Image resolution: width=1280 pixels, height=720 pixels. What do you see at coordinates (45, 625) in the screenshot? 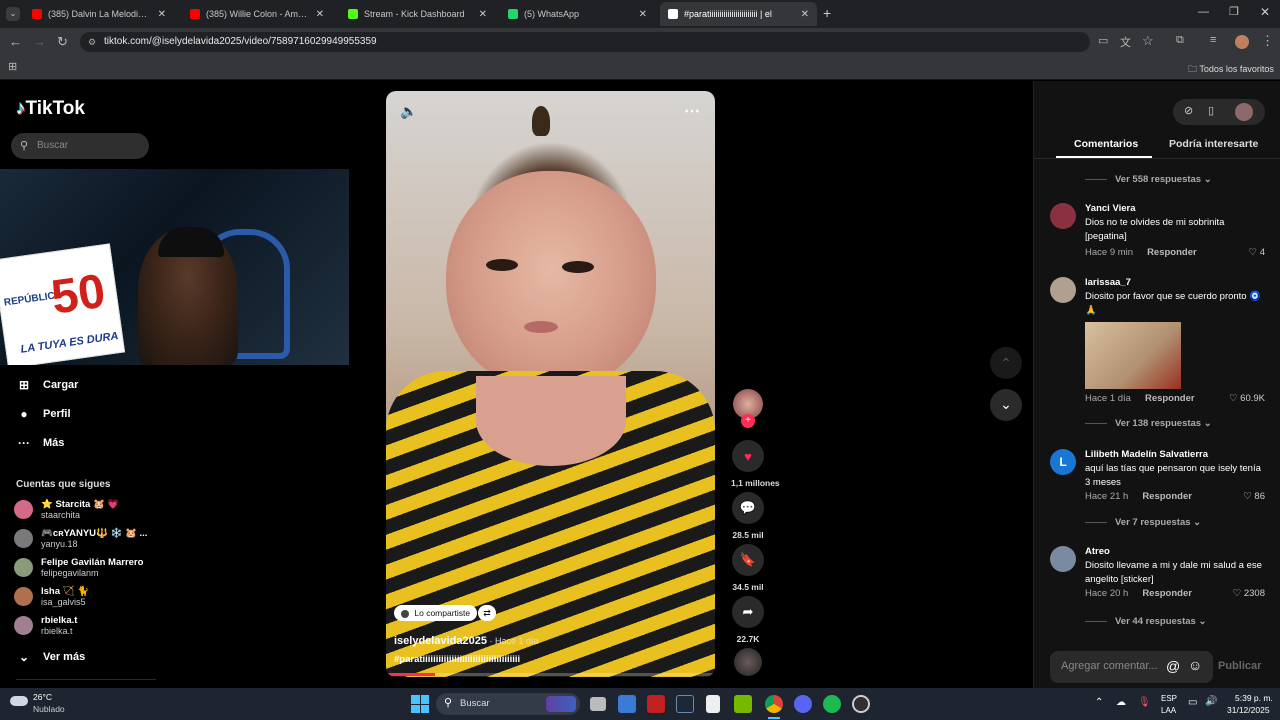
I see `followed-account: rbielka.t rbielka.t` at bounding box center [45, 625].